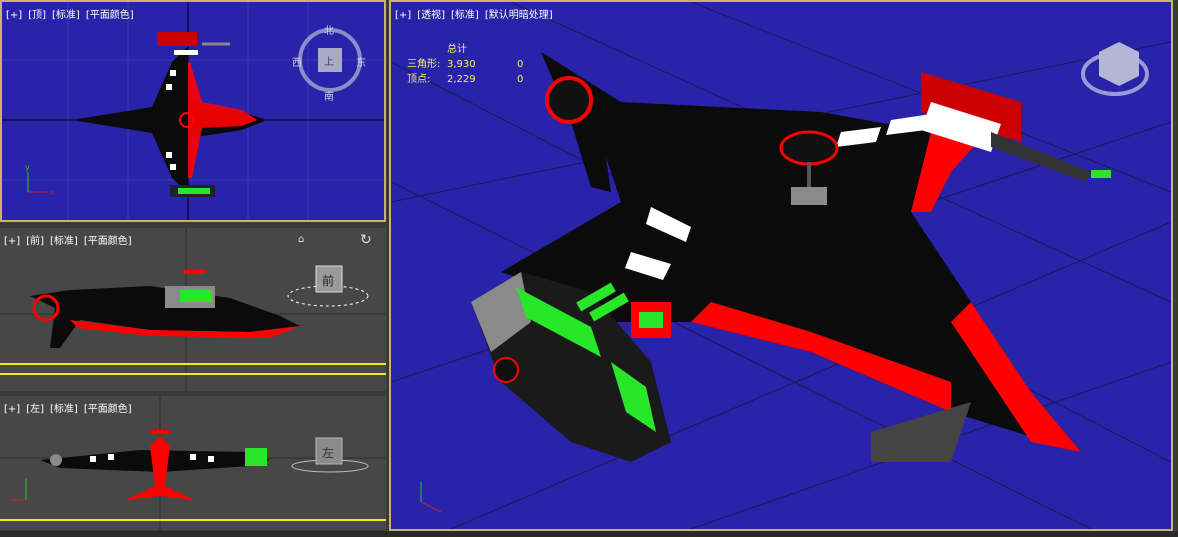 This screenshot has height=537, width=1178. What do you see at coordinates (519, 15) in the screenshot?
I see `shading-mode: [默认明暗处理]` at bounding box center [519, 15].